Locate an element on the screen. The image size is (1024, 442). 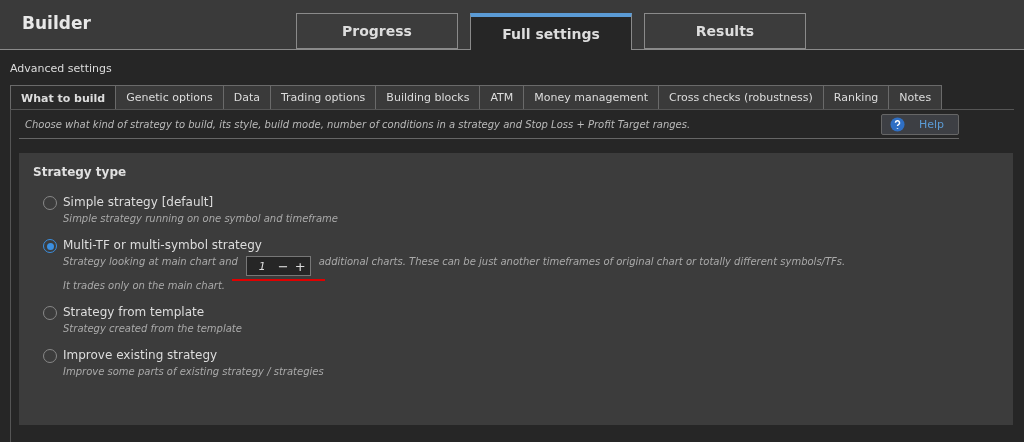
help-button: Help is located at coordinates (919, 124).